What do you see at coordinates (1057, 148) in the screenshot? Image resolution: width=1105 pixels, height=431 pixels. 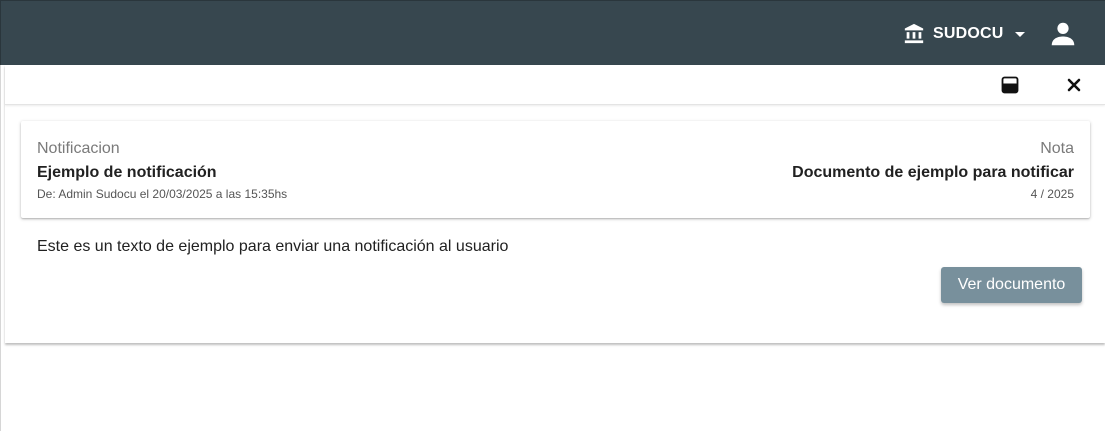 I see `document-type-label: Nota` at bounding box center [1057, 148].